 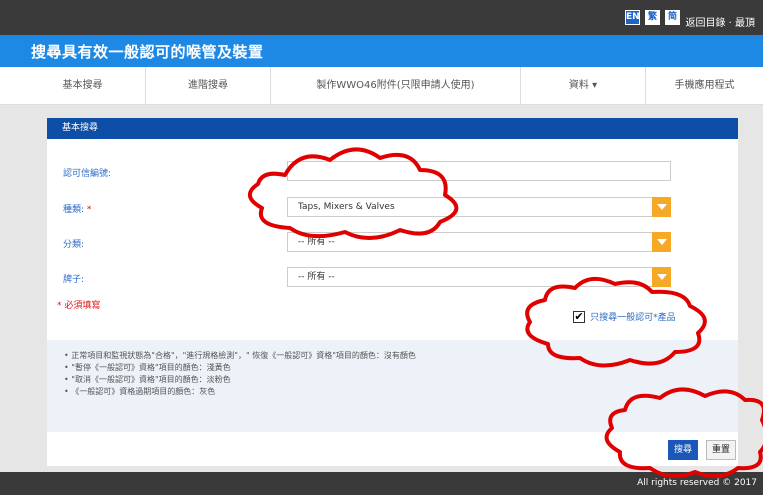 What do you see at coordinates (381, 51) in the screenshot?
I see `title-bar: 搜尋具有效一般認可的喉管及裝置` at bounding box center [381, 51].